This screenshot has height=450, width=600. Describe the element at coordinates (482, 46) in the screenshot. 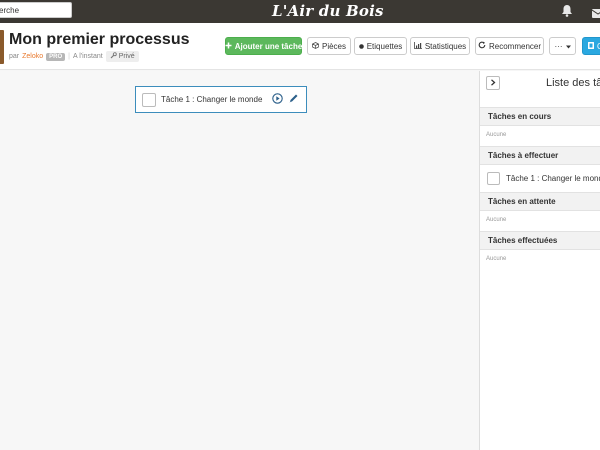

I see `restart-icon` at that location.